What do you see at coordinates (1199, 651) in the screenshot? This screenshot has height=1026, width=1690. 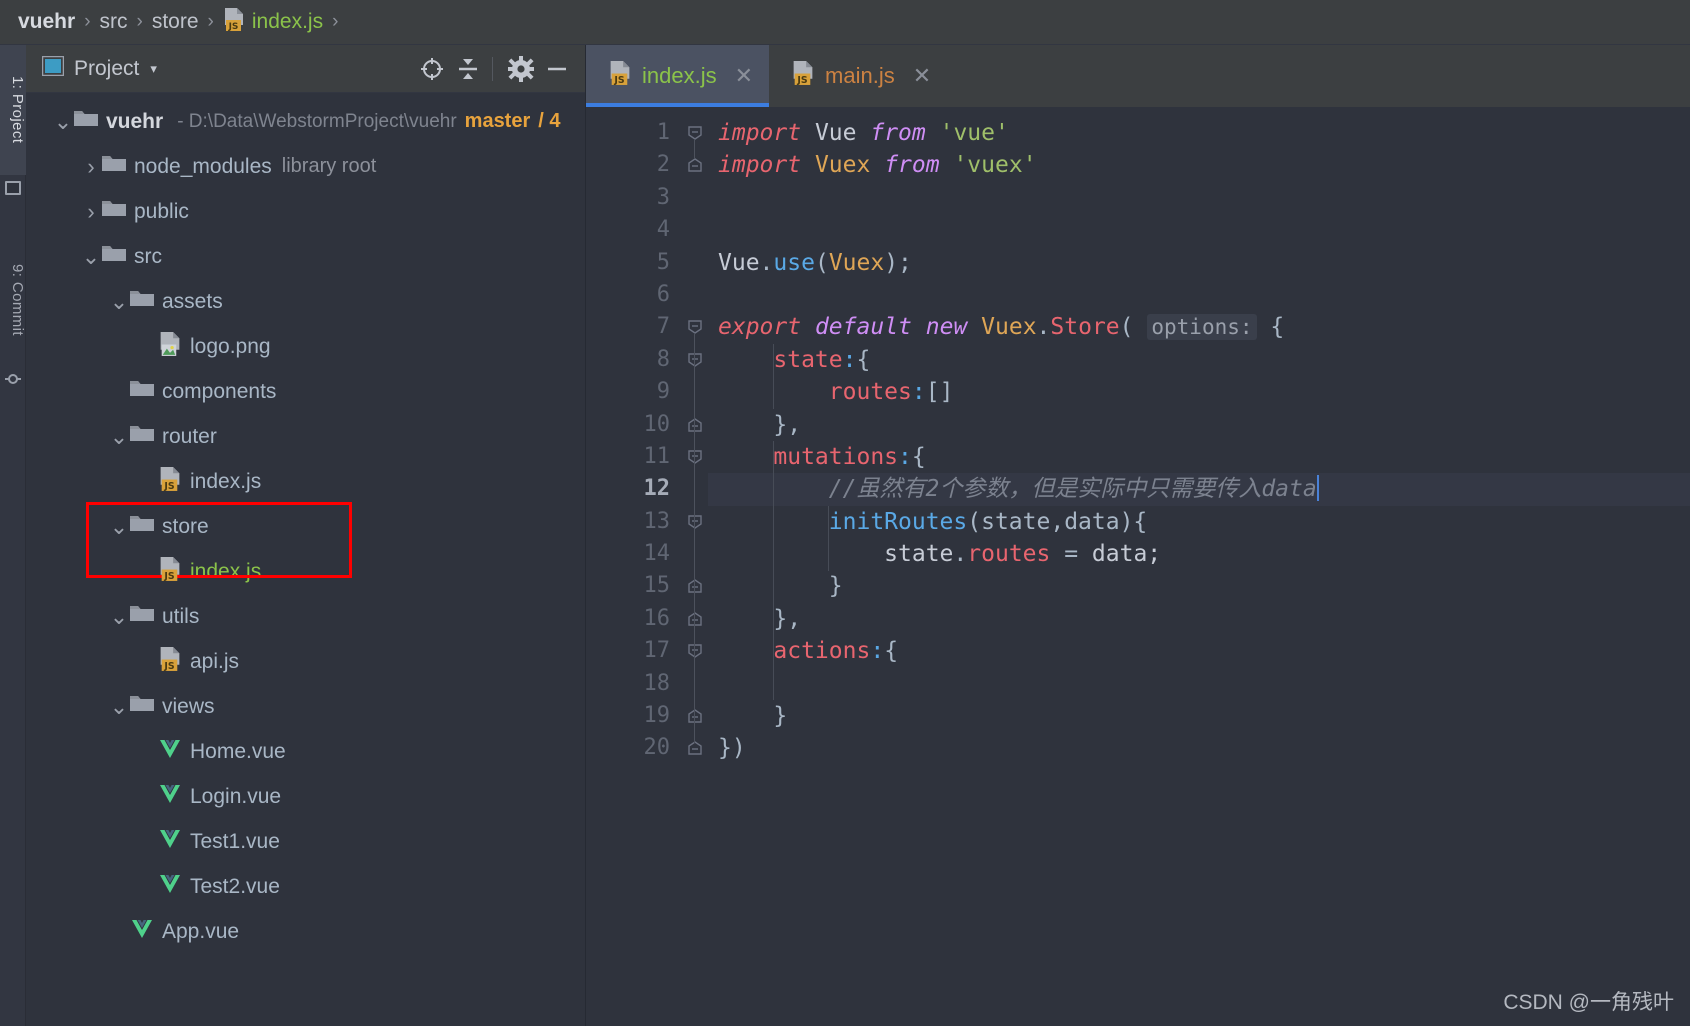 I see `code-line: actions:{` at bounding box center [1199, 651].